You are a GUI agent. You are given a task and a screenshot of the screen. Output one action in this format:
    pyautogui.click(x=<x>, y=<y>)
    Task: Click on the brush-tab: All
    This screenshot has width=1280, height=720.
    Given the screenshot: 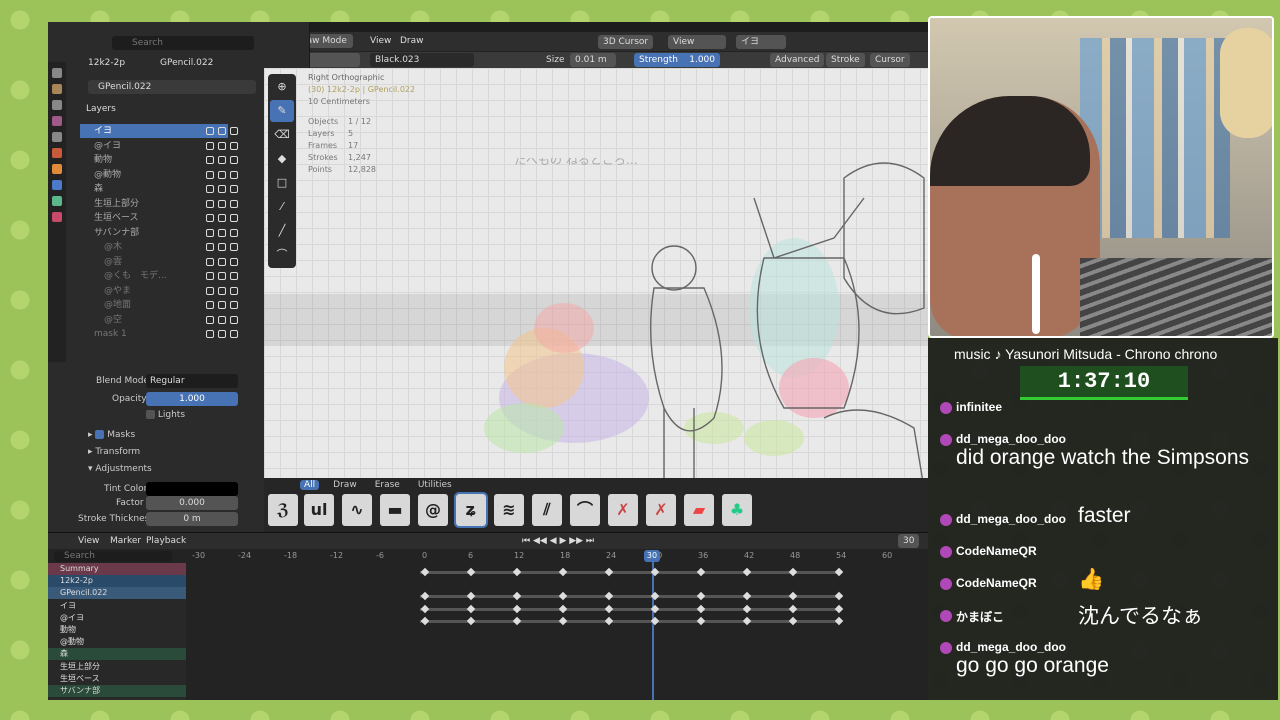 What is the action you would take?
    pyautogui.click(x=310, y=485)
    